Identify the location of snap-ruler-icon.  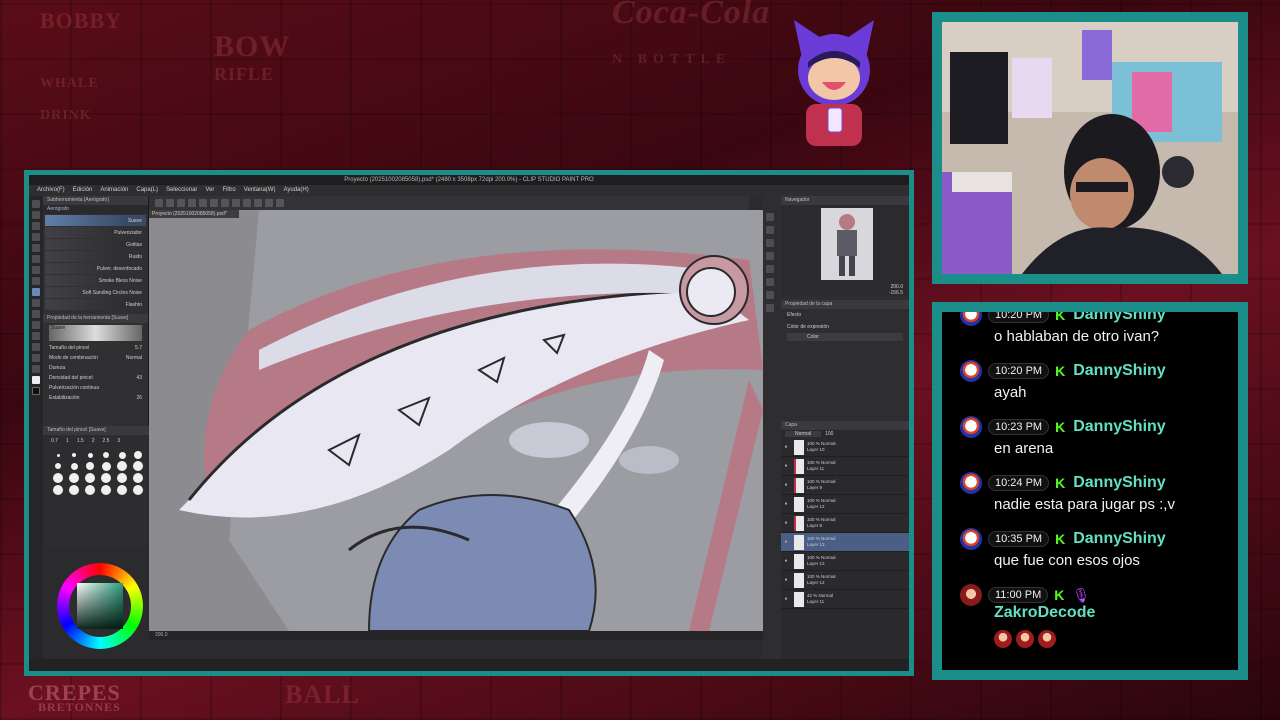
(258, 203).